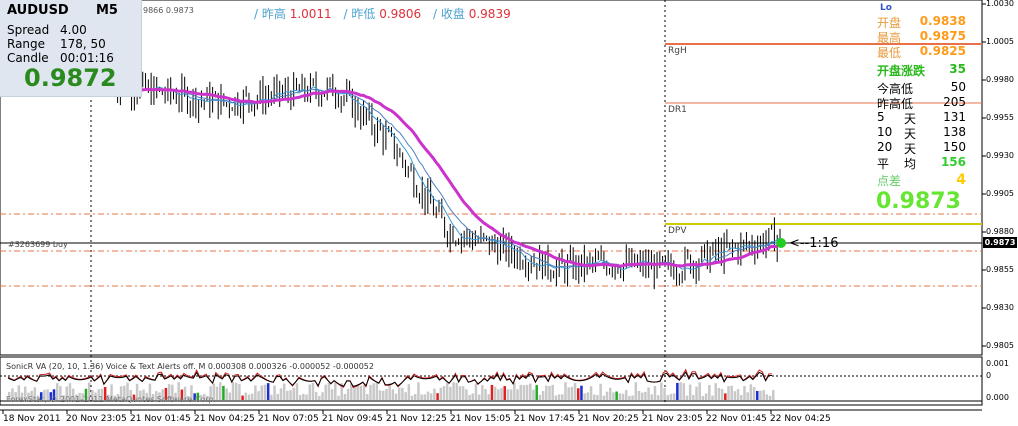 The width and height of the screenshot is (1018, 426). What do you see at coordinates (28, 30) in the screenshot?
I see `spread-label: Spread` at bounding box center [28, 30].